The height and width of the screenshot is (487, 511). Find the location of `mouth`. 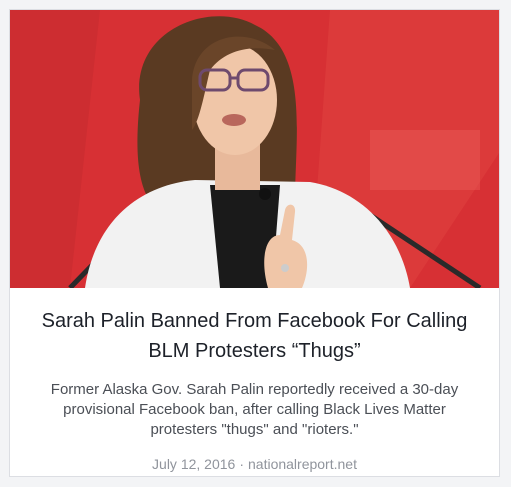

mouth is located at coordinates (234, 120).